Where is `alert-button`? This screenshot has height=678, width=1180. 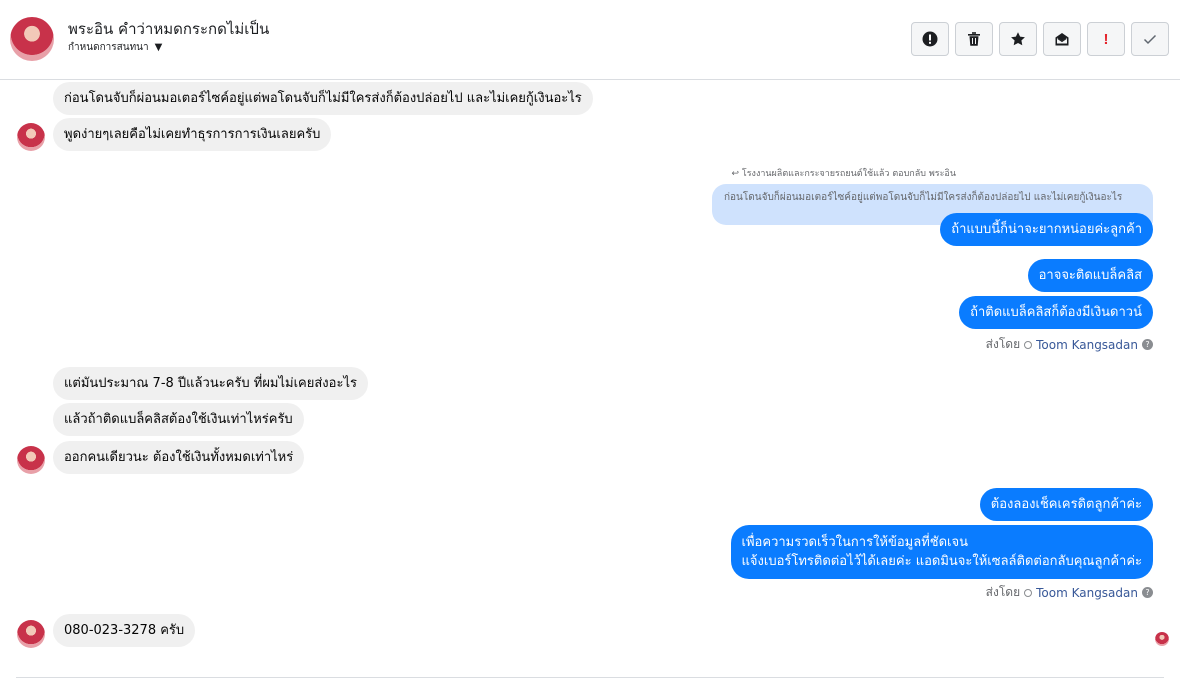 alert-button is located at coordinates (930, 39).